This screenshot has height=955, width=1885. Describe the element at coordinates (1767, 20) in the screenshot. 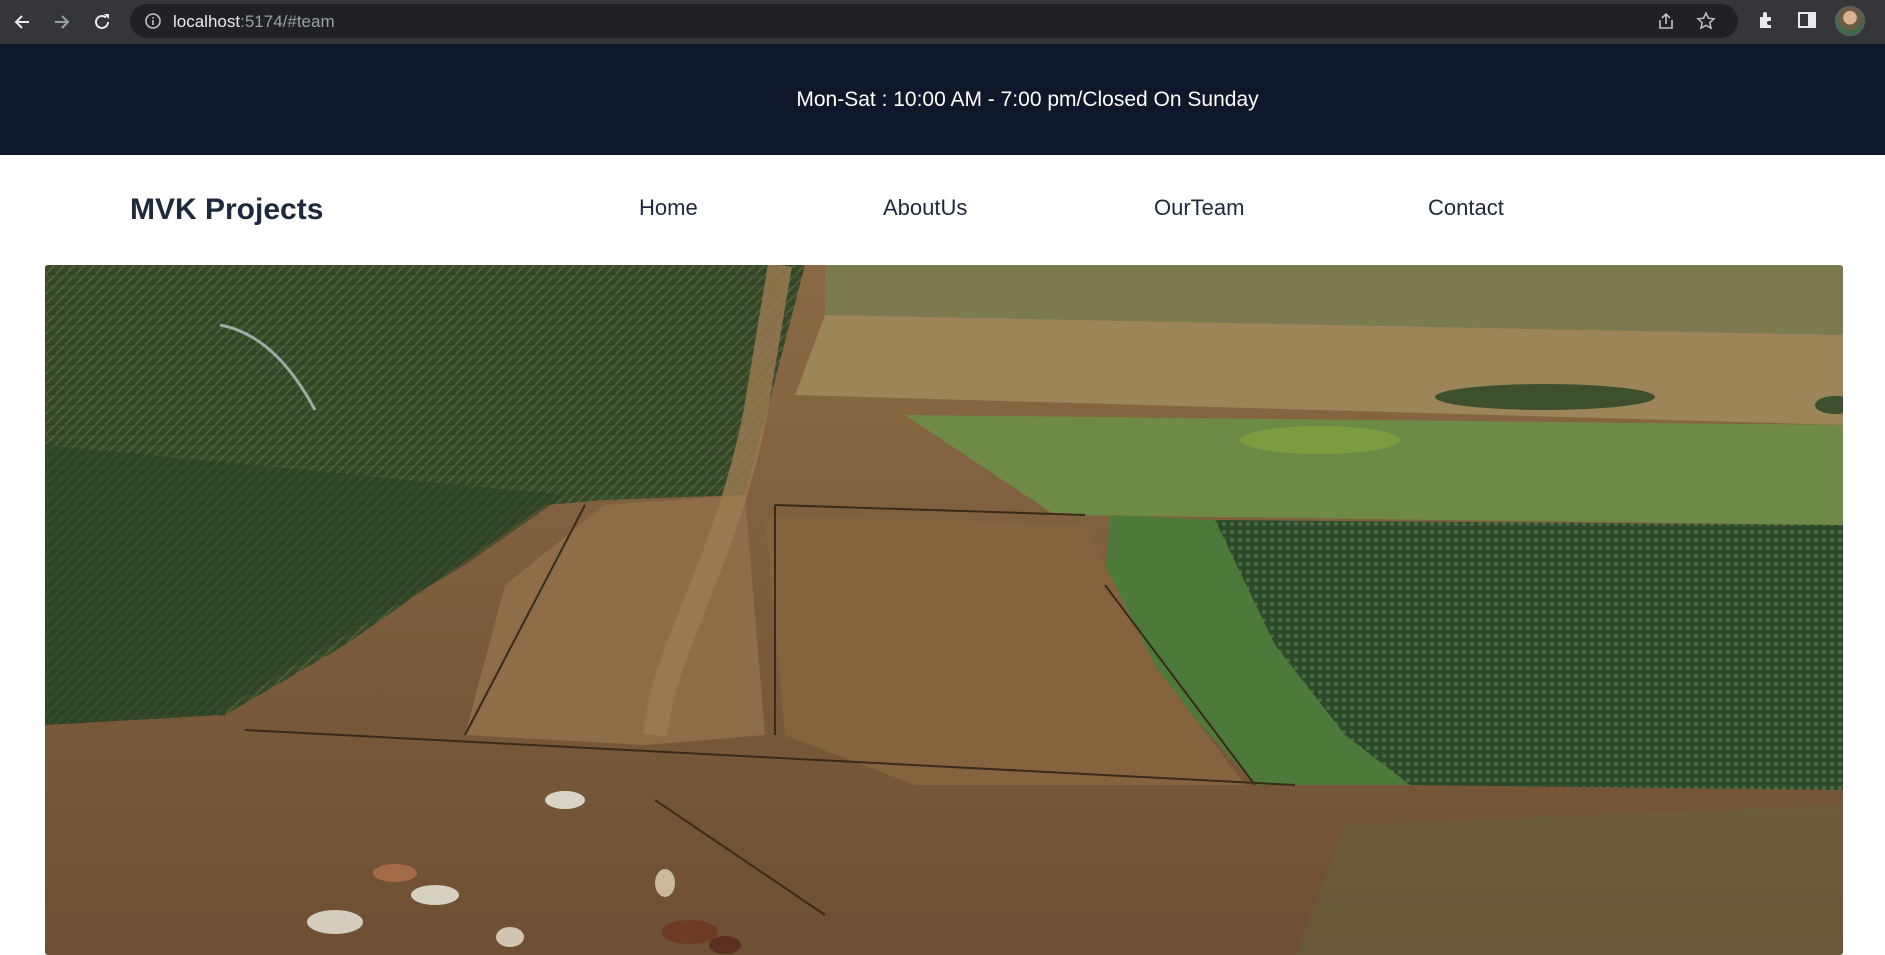

I see `extensions-icon` at that location.